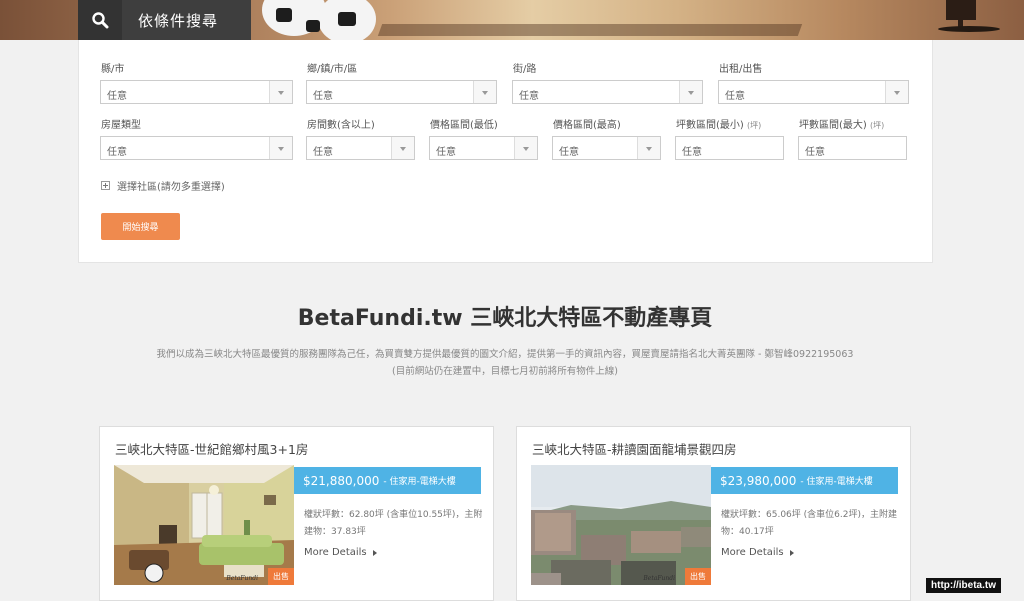  Describe the element at coordinates (813, 92) in the screenshot. I see `rent-sale-select: 任意` at that location.